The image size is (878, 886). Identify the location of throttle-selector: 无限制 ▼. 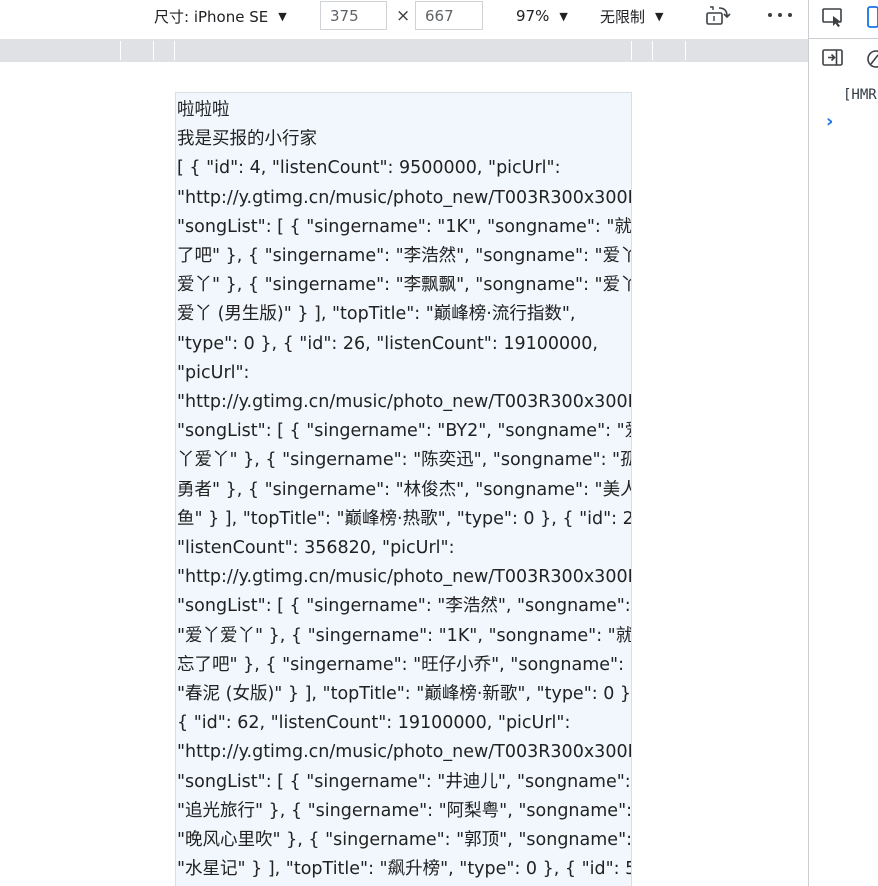
(631, 16).